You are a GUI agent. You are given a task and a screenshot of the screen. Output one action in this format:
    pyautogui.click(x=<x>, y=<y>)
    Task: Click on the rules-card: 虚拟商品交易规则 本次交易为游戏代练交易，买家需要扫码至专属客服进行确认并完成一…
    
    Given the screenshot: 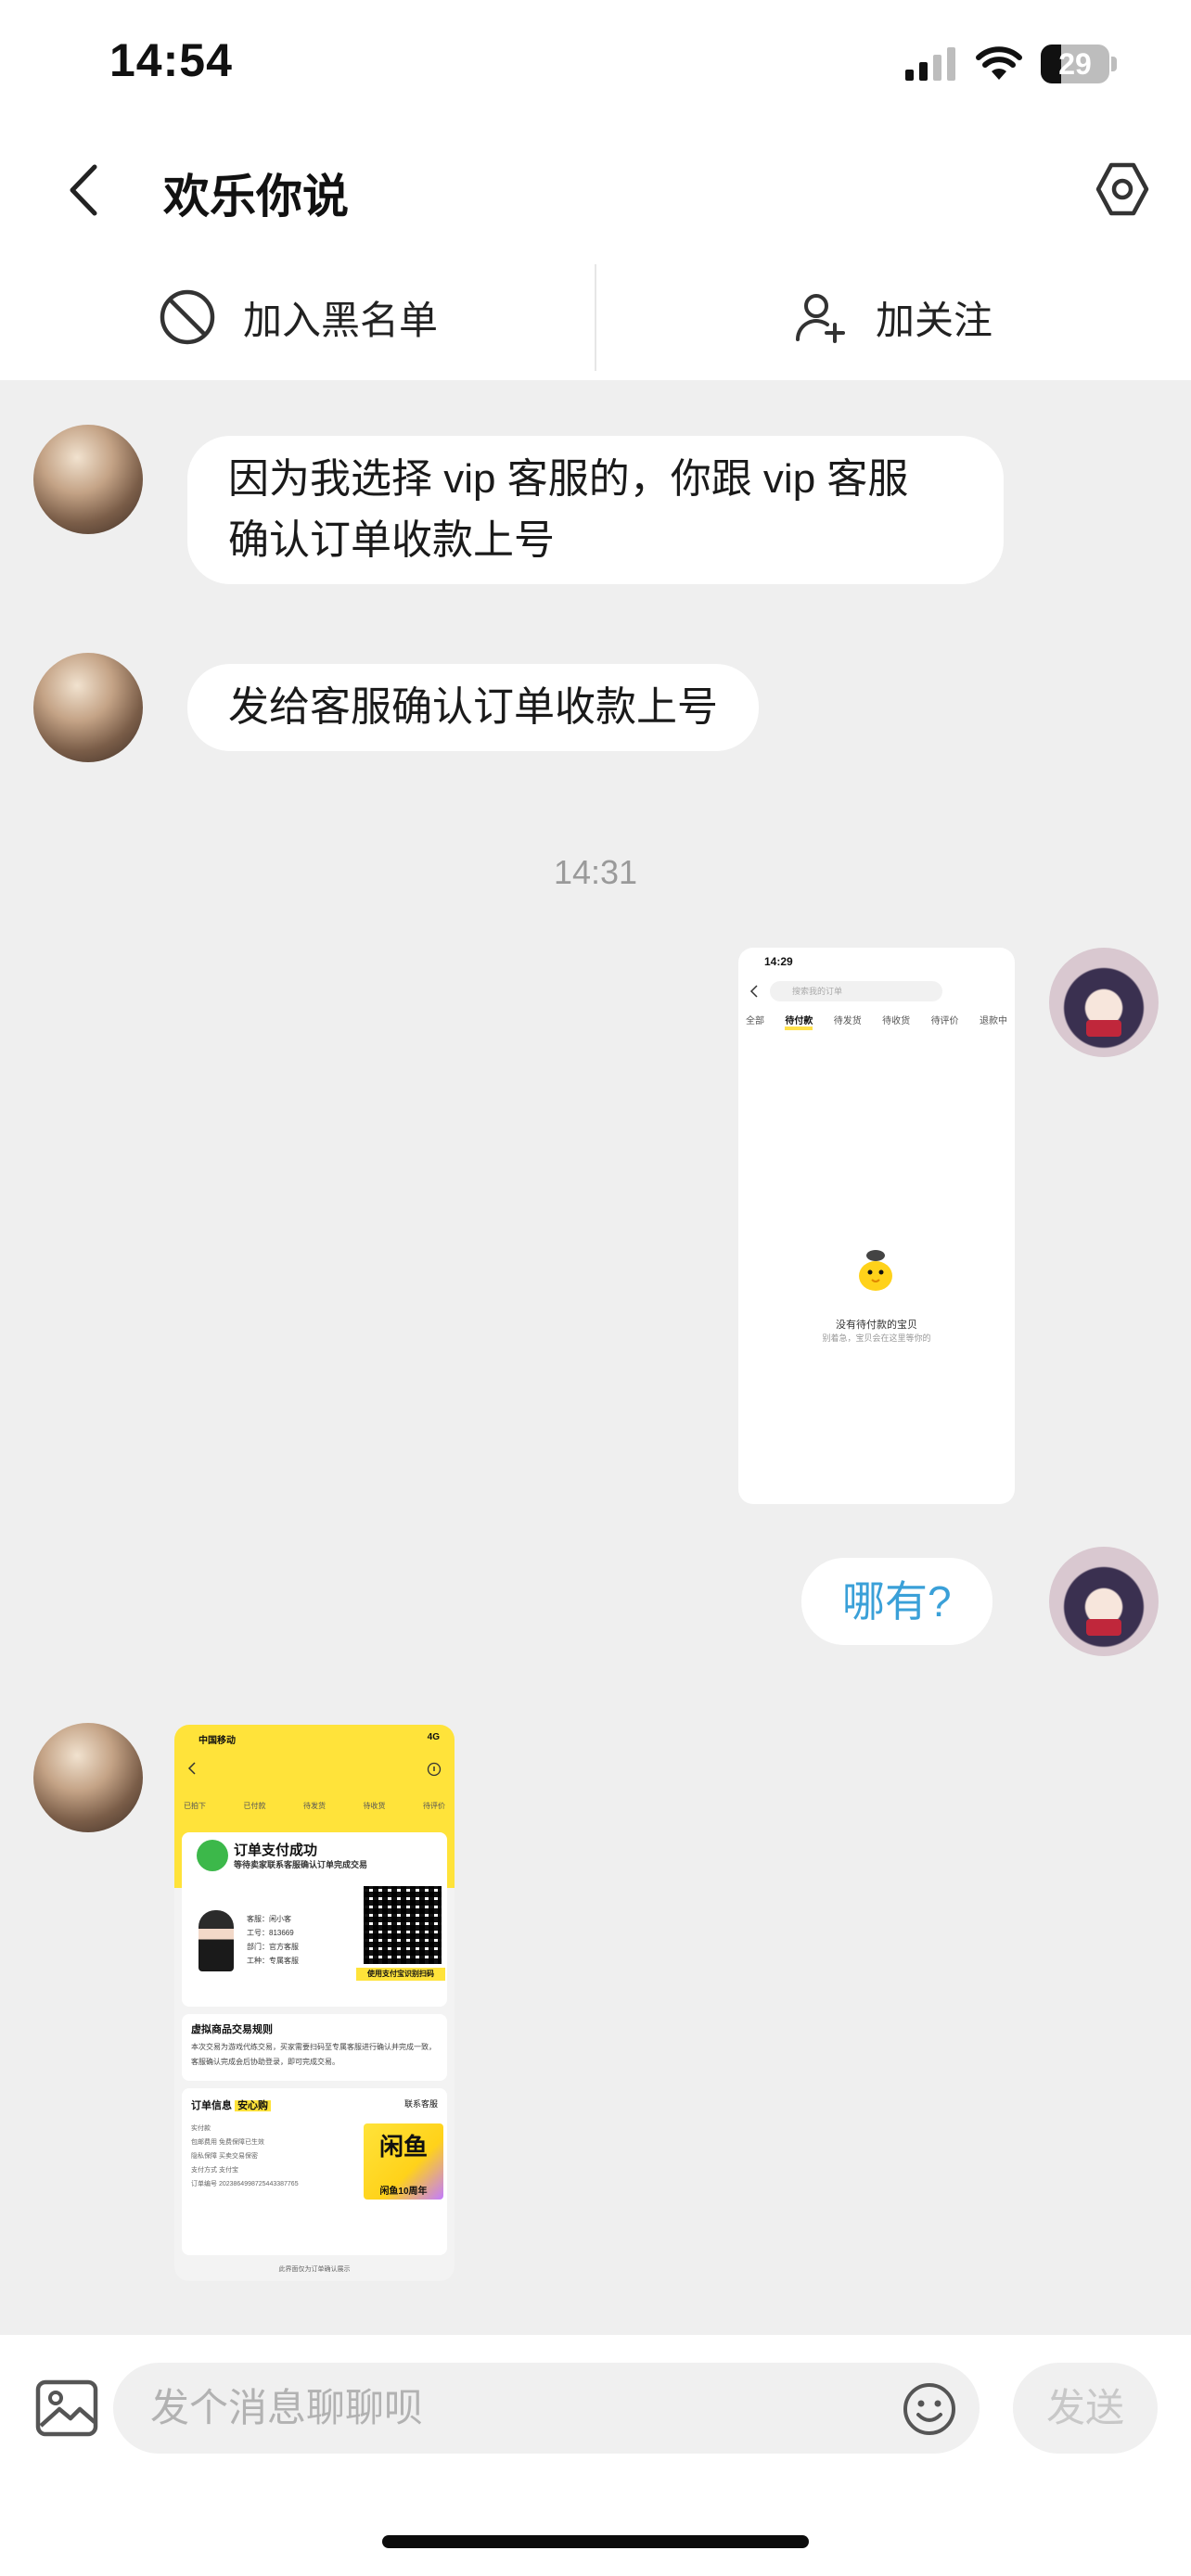 What is the action you would take?
    pyautogui.click(x=314, y=2048)
    